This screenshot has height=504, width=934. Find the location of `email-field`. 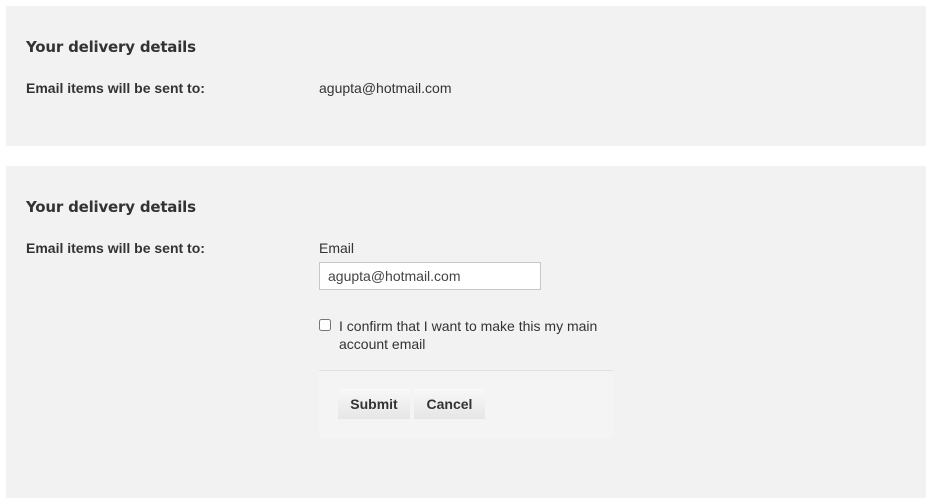

email-field is located at coordinates (430, 276).